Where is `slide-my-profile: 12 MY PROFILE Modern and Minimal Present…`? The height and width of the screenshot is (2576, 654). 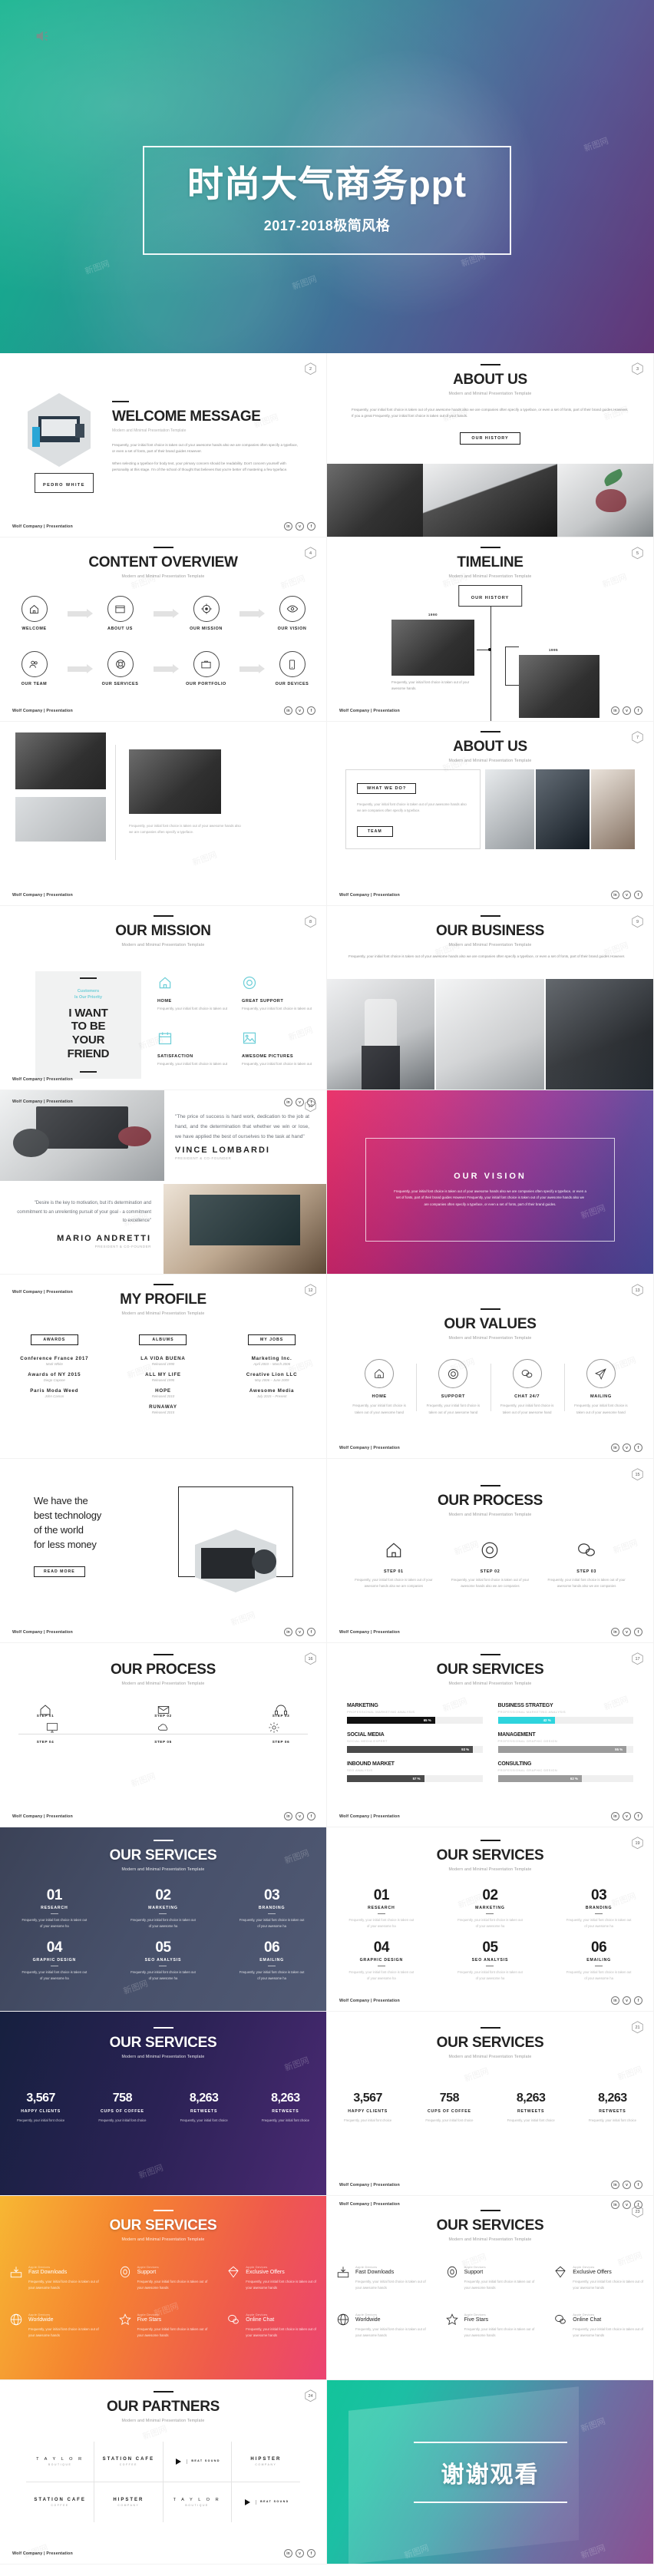 slide-my-profile: 12 MY PROFILE Modern and Minimal Present… is located at coordinates (163, 1367).